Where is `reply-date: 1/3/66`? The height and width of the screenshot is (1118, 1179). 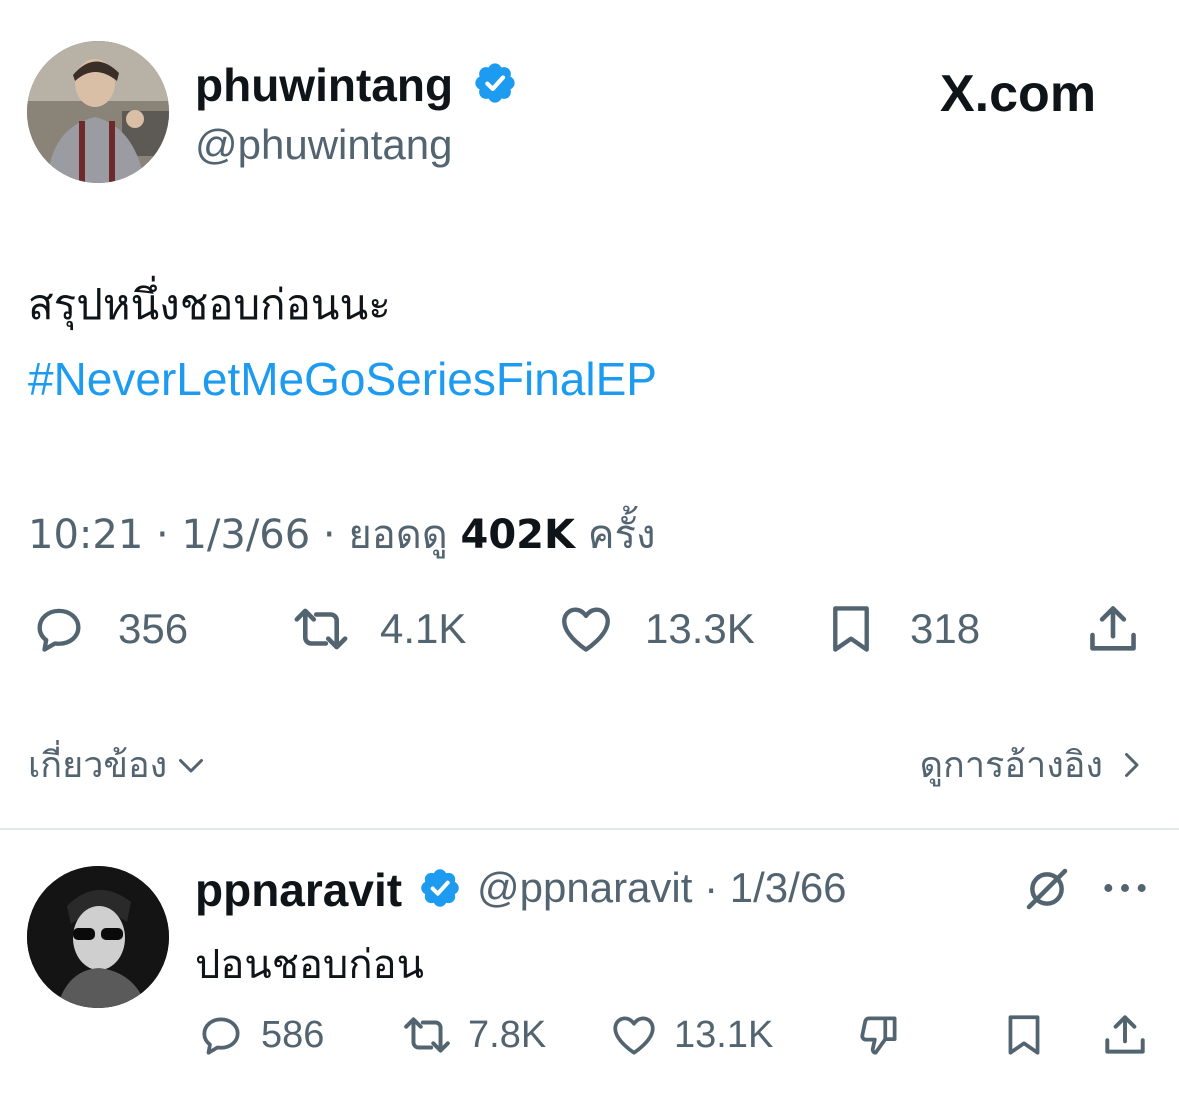 reply-date: 1/3/66 is located at coordinates (788, 887).